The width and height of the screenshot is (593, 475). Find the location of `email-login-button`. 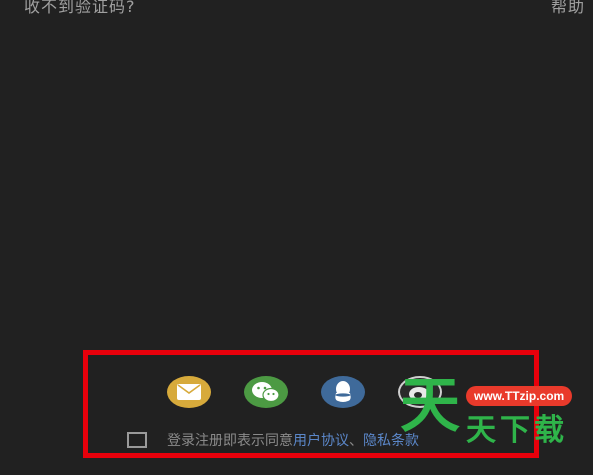

email-login-button is located at coordinates (189, 392).